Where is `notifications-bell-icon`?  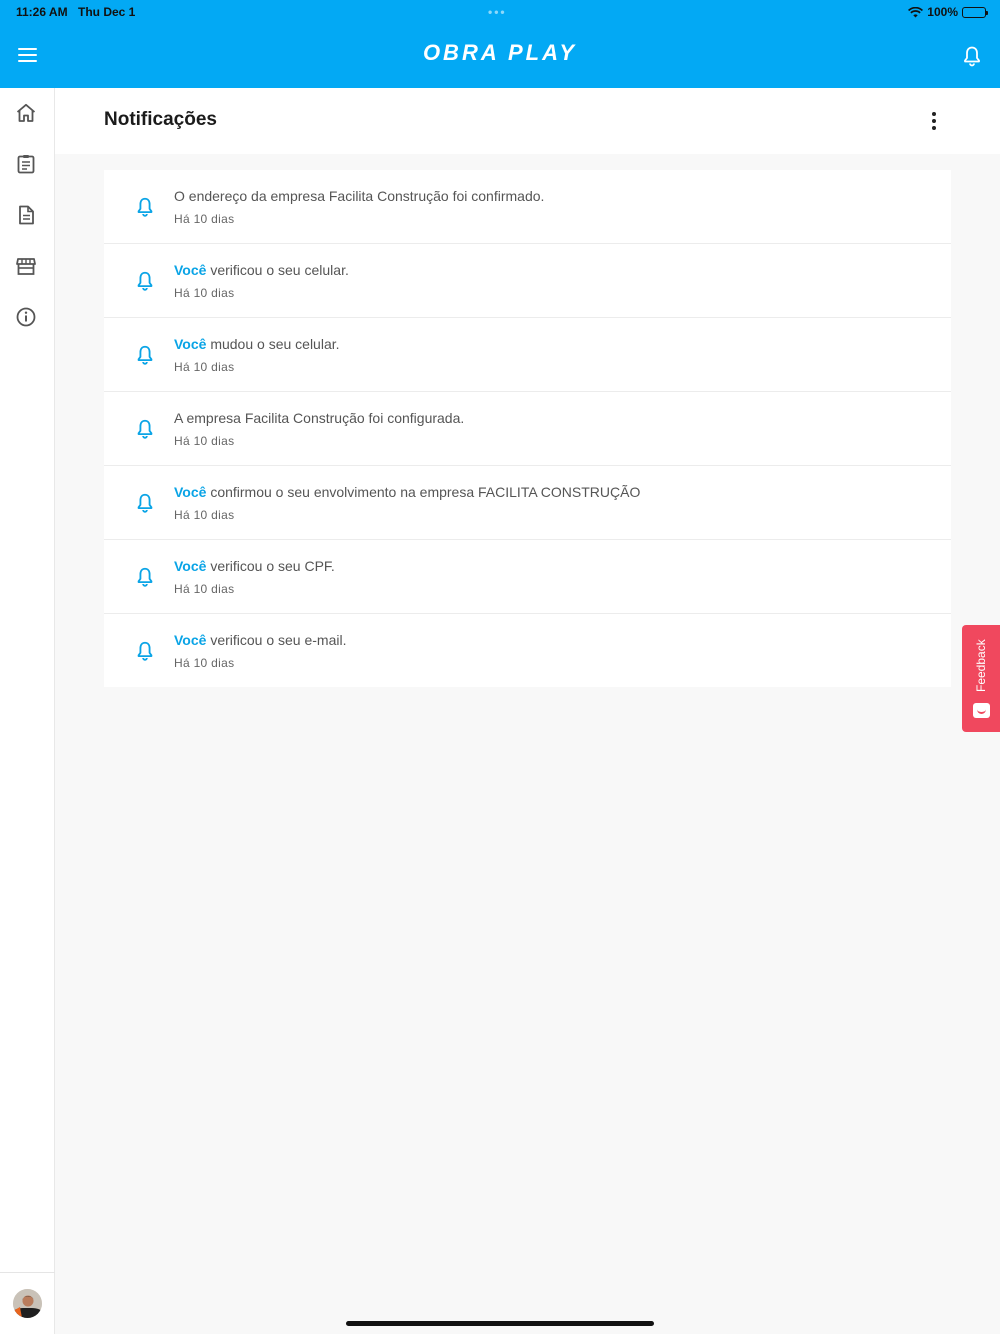
notifications-bell-icon is located at coordinates (972, 56).